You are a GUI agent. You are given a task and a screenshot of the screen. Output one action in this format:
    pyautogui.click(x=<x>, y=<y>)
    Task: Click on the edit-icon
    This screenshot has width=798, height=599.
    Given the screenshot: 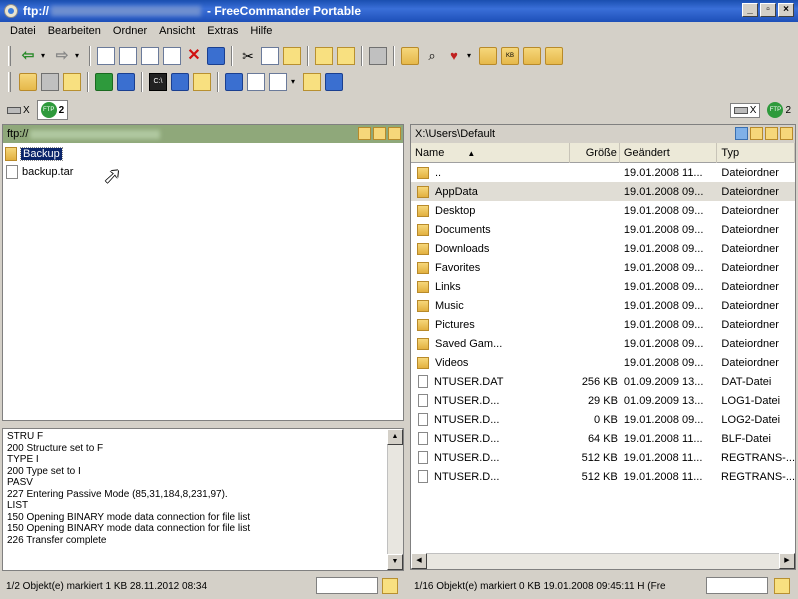 What is the action you would take?
    pyautogui.click(x=128, y=56)
    